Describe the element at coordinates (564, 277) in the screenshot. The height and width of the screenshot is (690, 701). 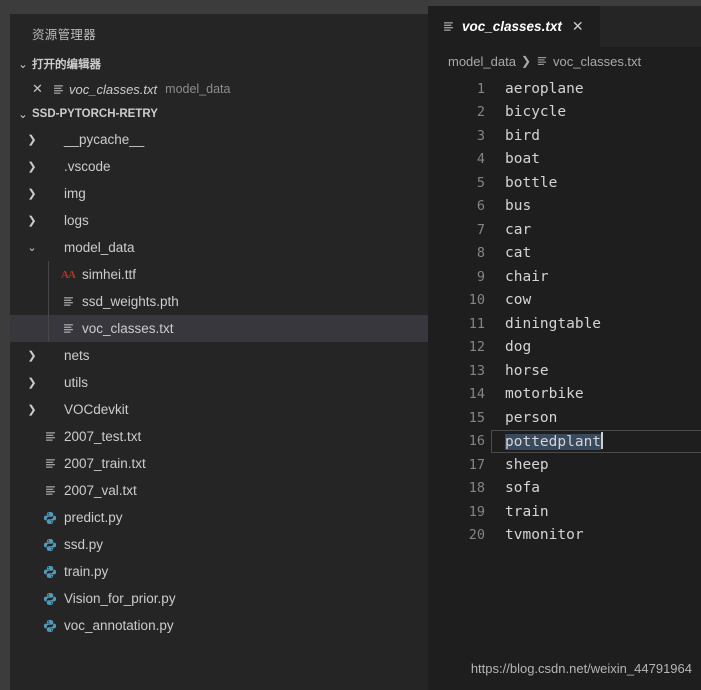
I see `code-line: 9 chair` at that location.